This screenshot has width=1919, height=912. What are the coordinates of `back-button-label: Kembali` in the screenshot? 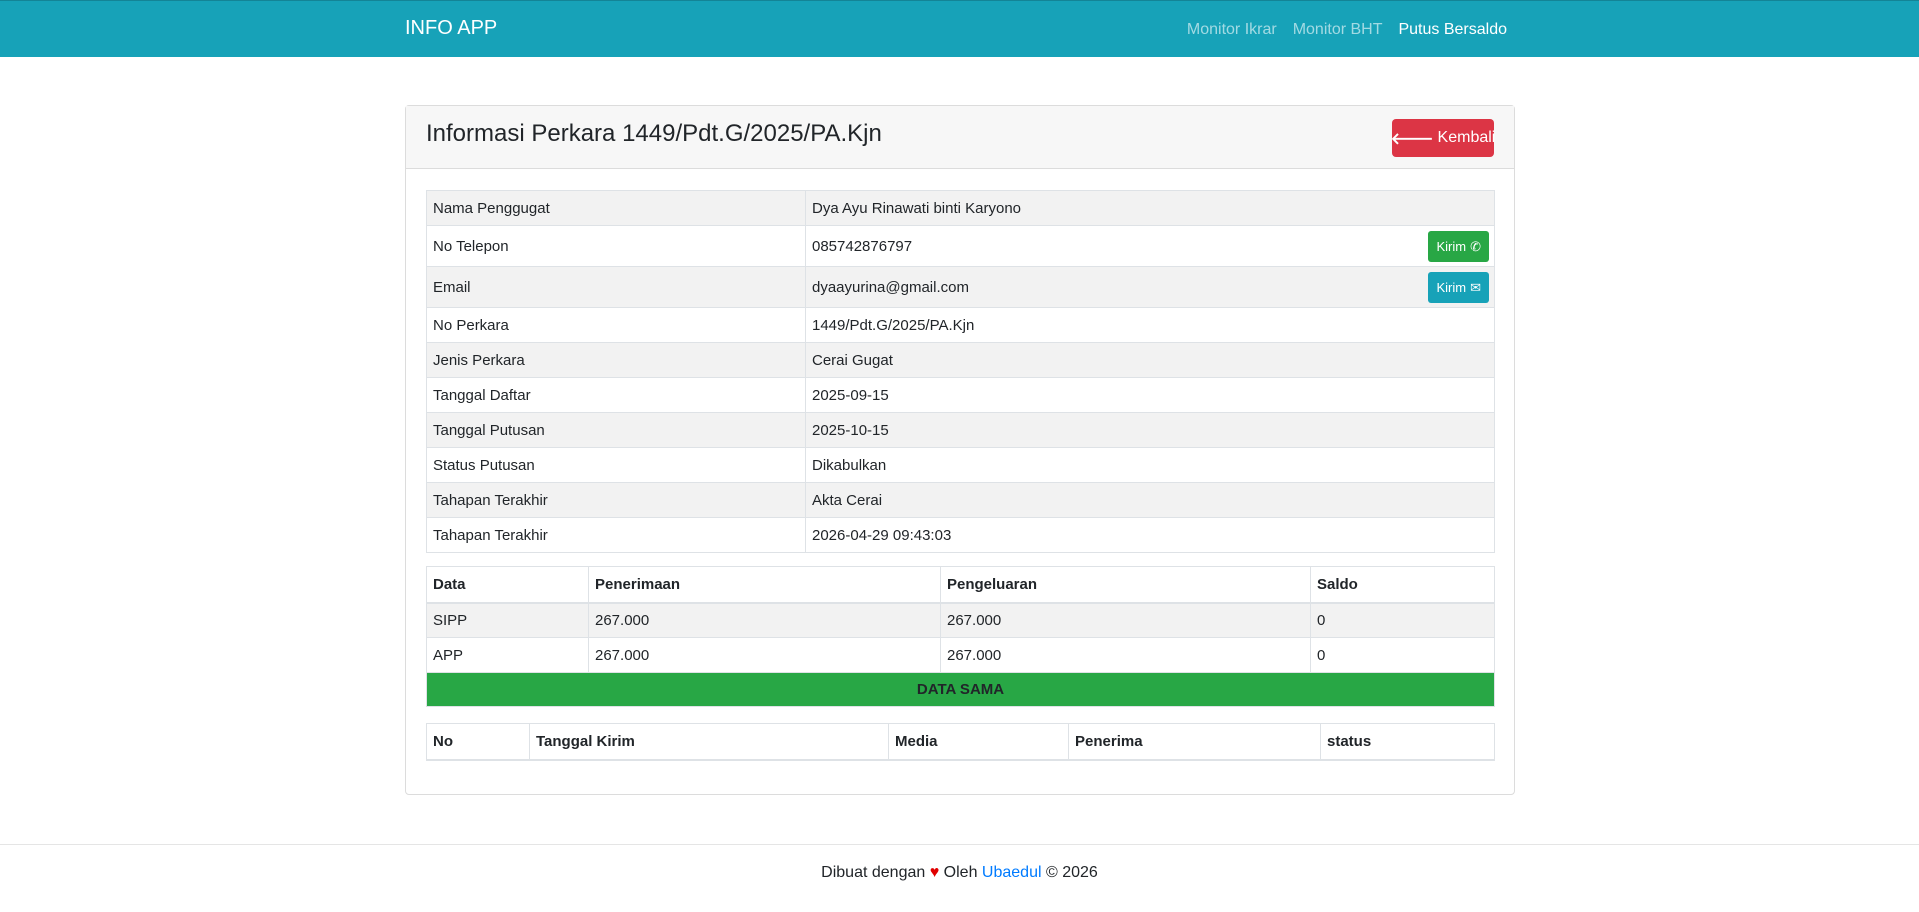 It's located at (1466, 137).